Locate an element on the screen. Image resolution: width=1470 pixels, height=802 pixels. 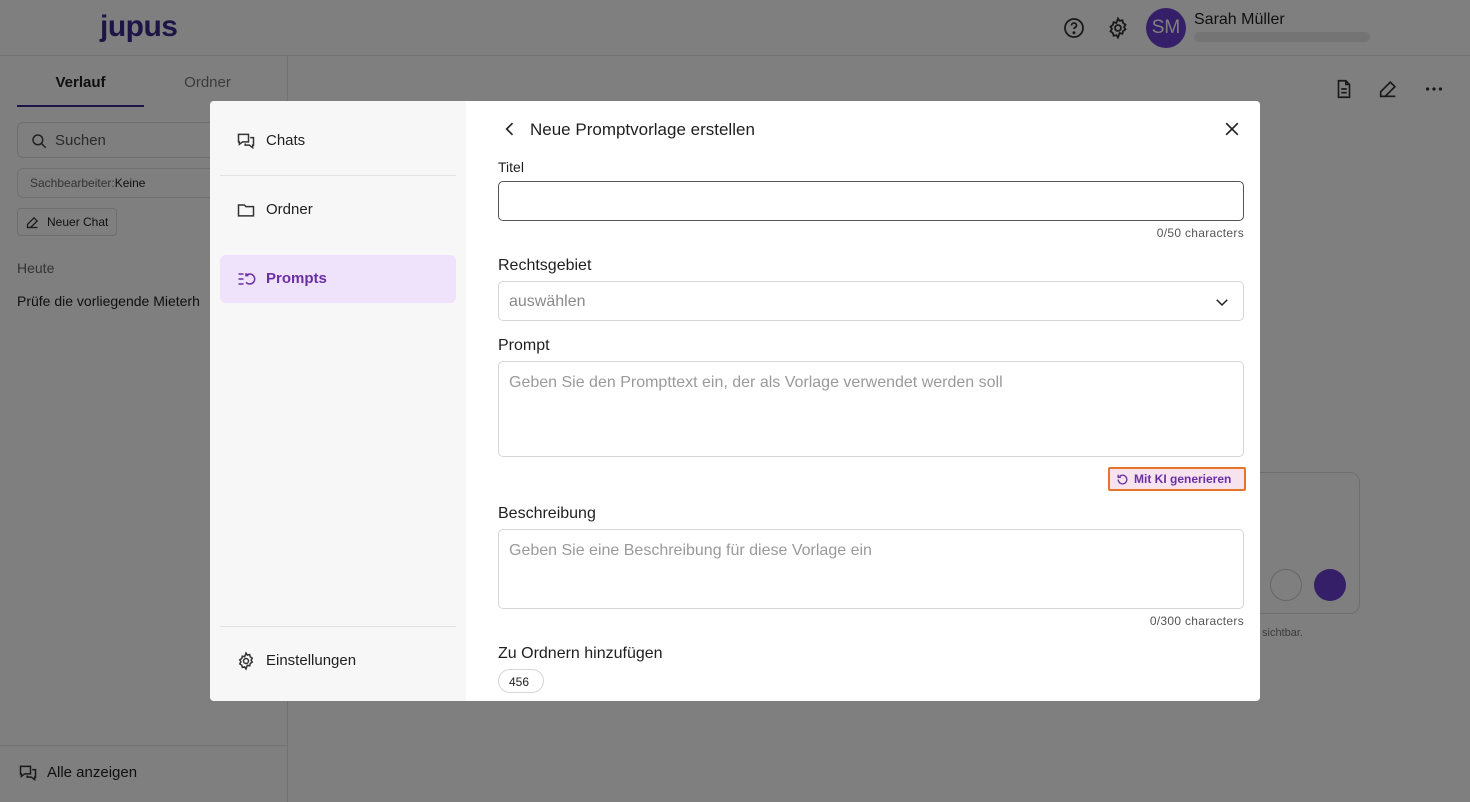
chat-bubbles-icon is located at coordinates (246, 141).